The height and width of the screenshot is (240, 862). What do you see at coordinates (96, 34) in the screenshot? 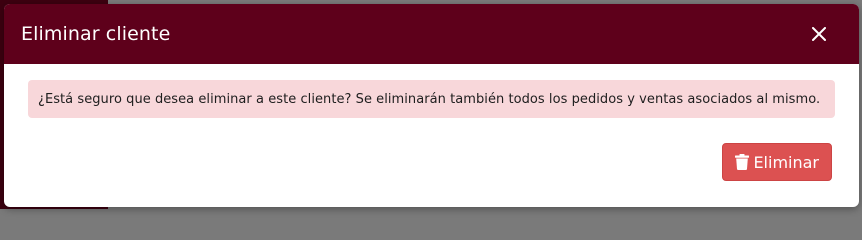
I see `modal-title: Eliminar cliente` at bounding box center [96, 34].